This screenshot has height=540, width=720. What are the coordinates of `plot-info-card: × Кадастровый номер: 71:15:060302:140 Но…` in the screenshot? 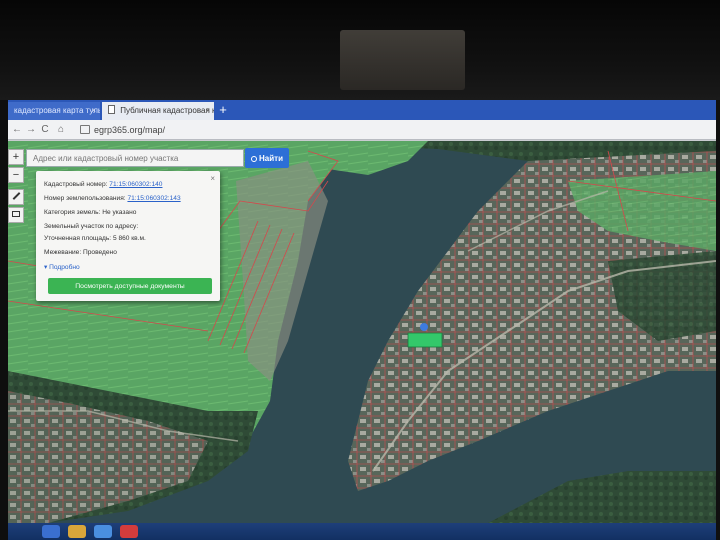 It's located at (128, 236).